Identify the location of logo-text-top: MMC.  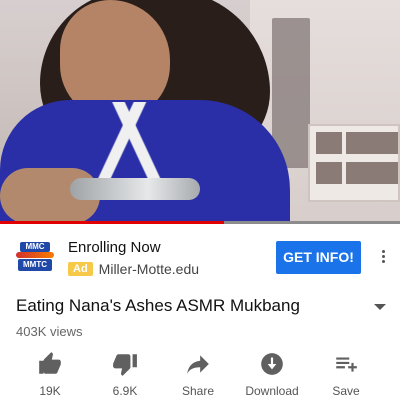
(35, 247).